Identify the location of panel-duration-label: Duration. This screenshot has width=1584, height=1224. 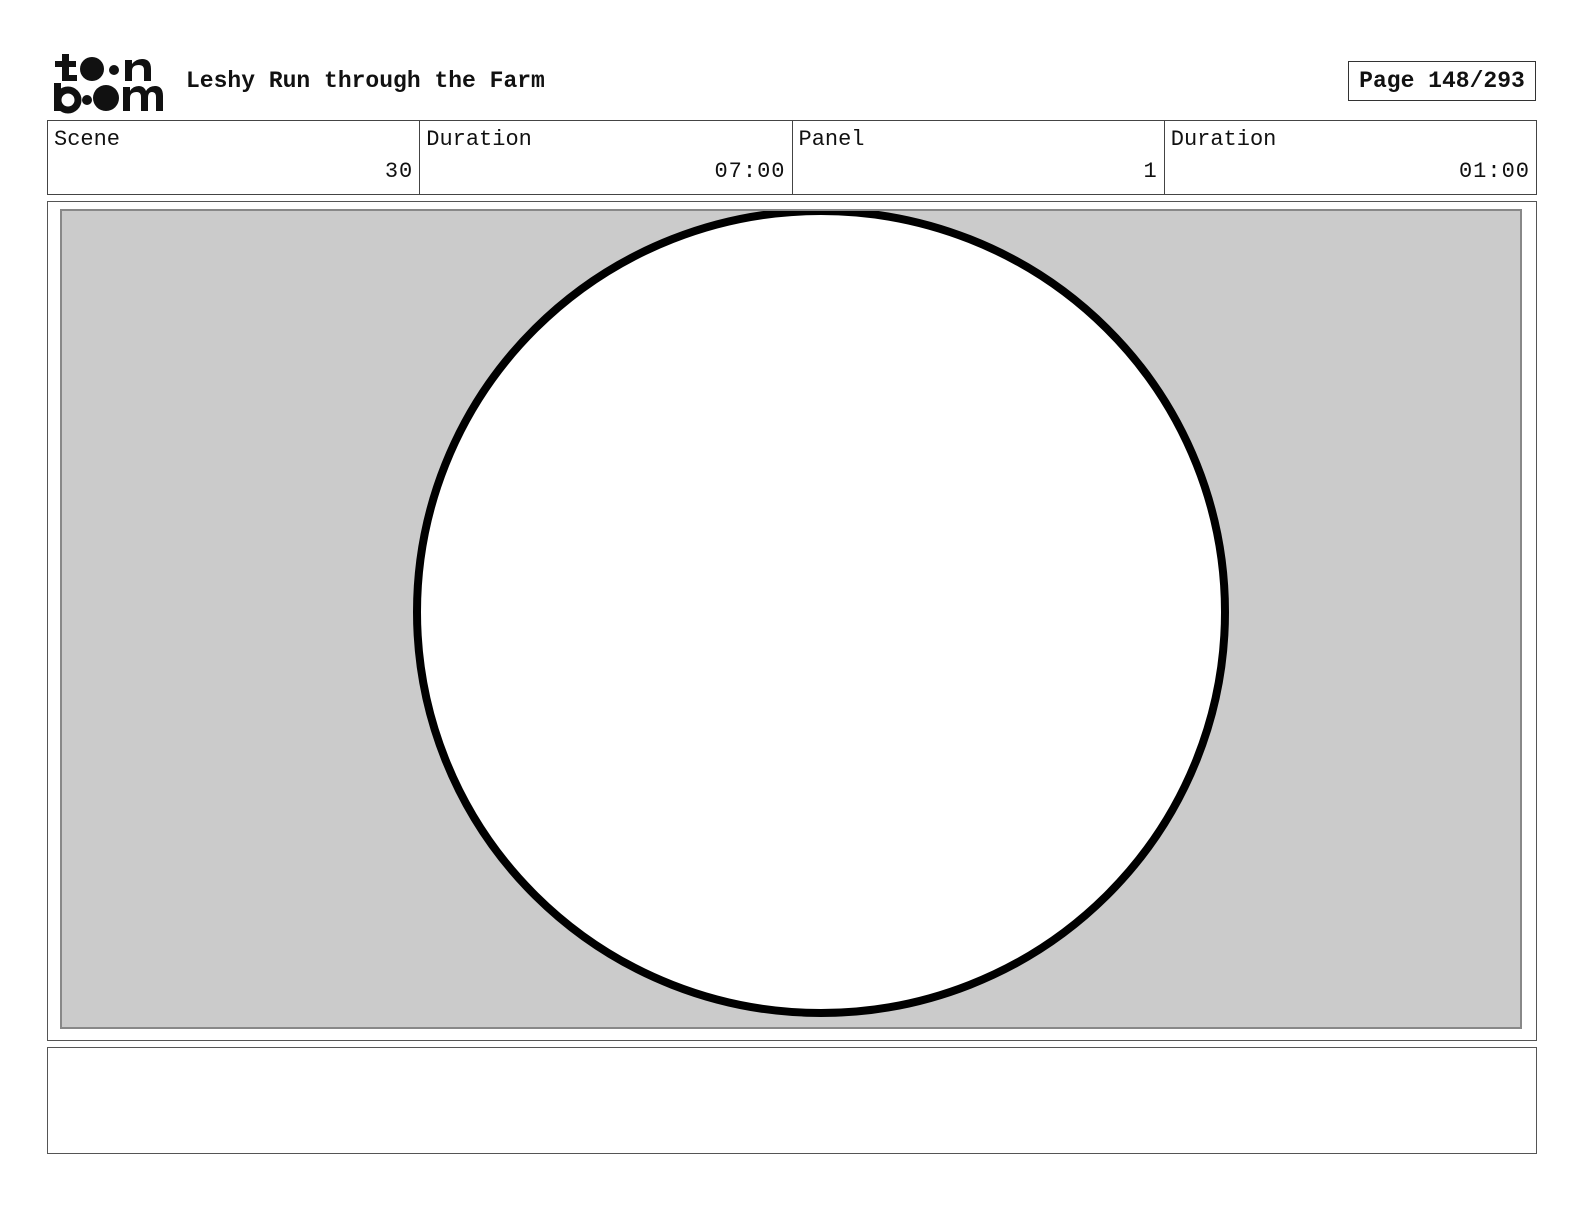
(1223, 139).